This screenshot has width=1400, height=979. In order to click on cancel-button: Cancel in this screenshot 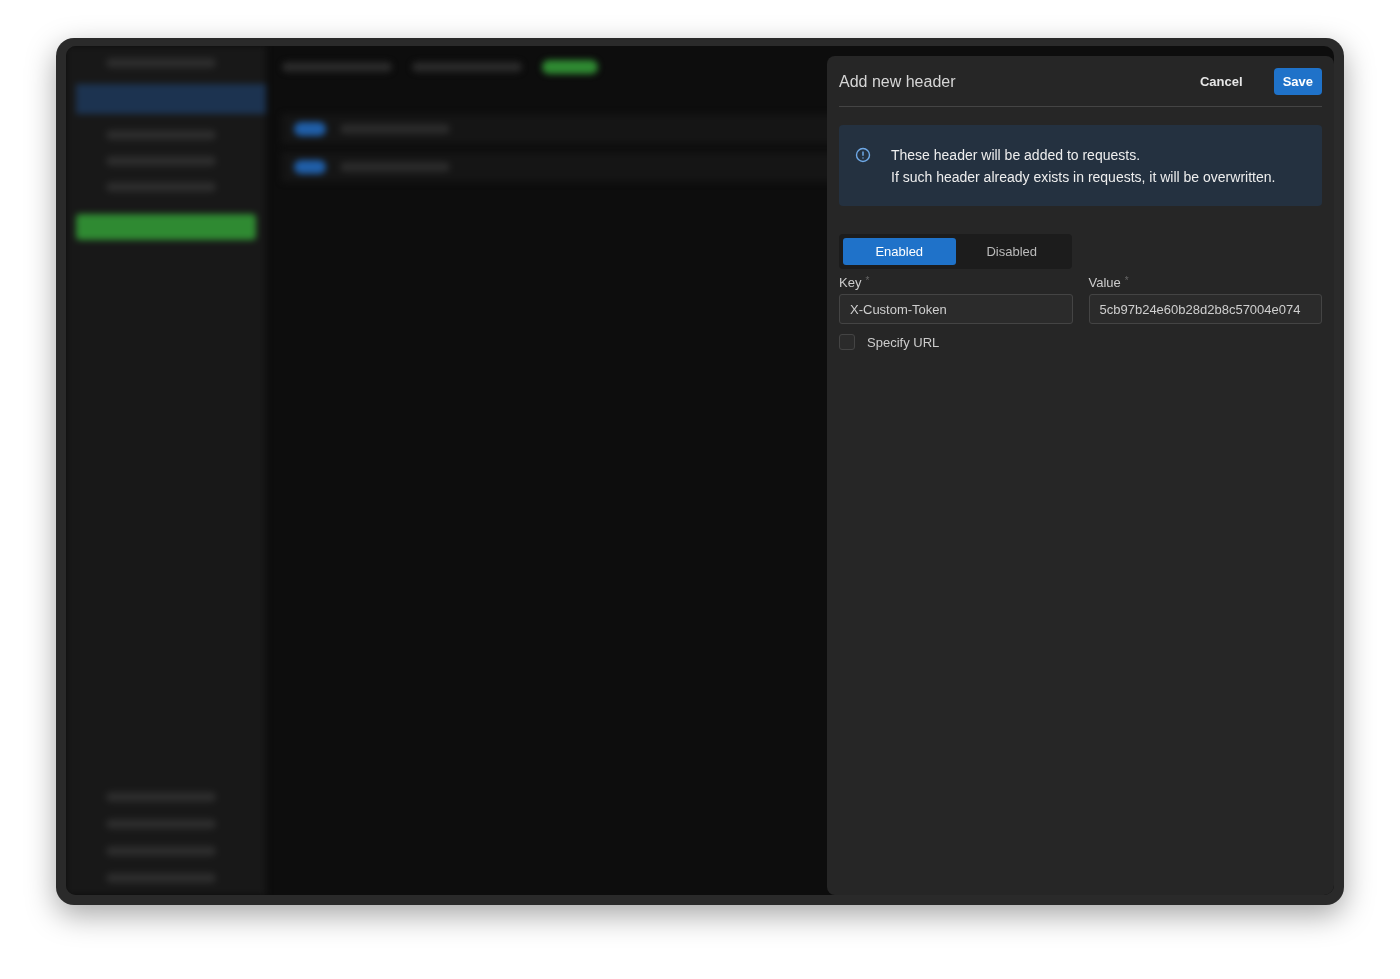, I will do `click(1221, 81)`.